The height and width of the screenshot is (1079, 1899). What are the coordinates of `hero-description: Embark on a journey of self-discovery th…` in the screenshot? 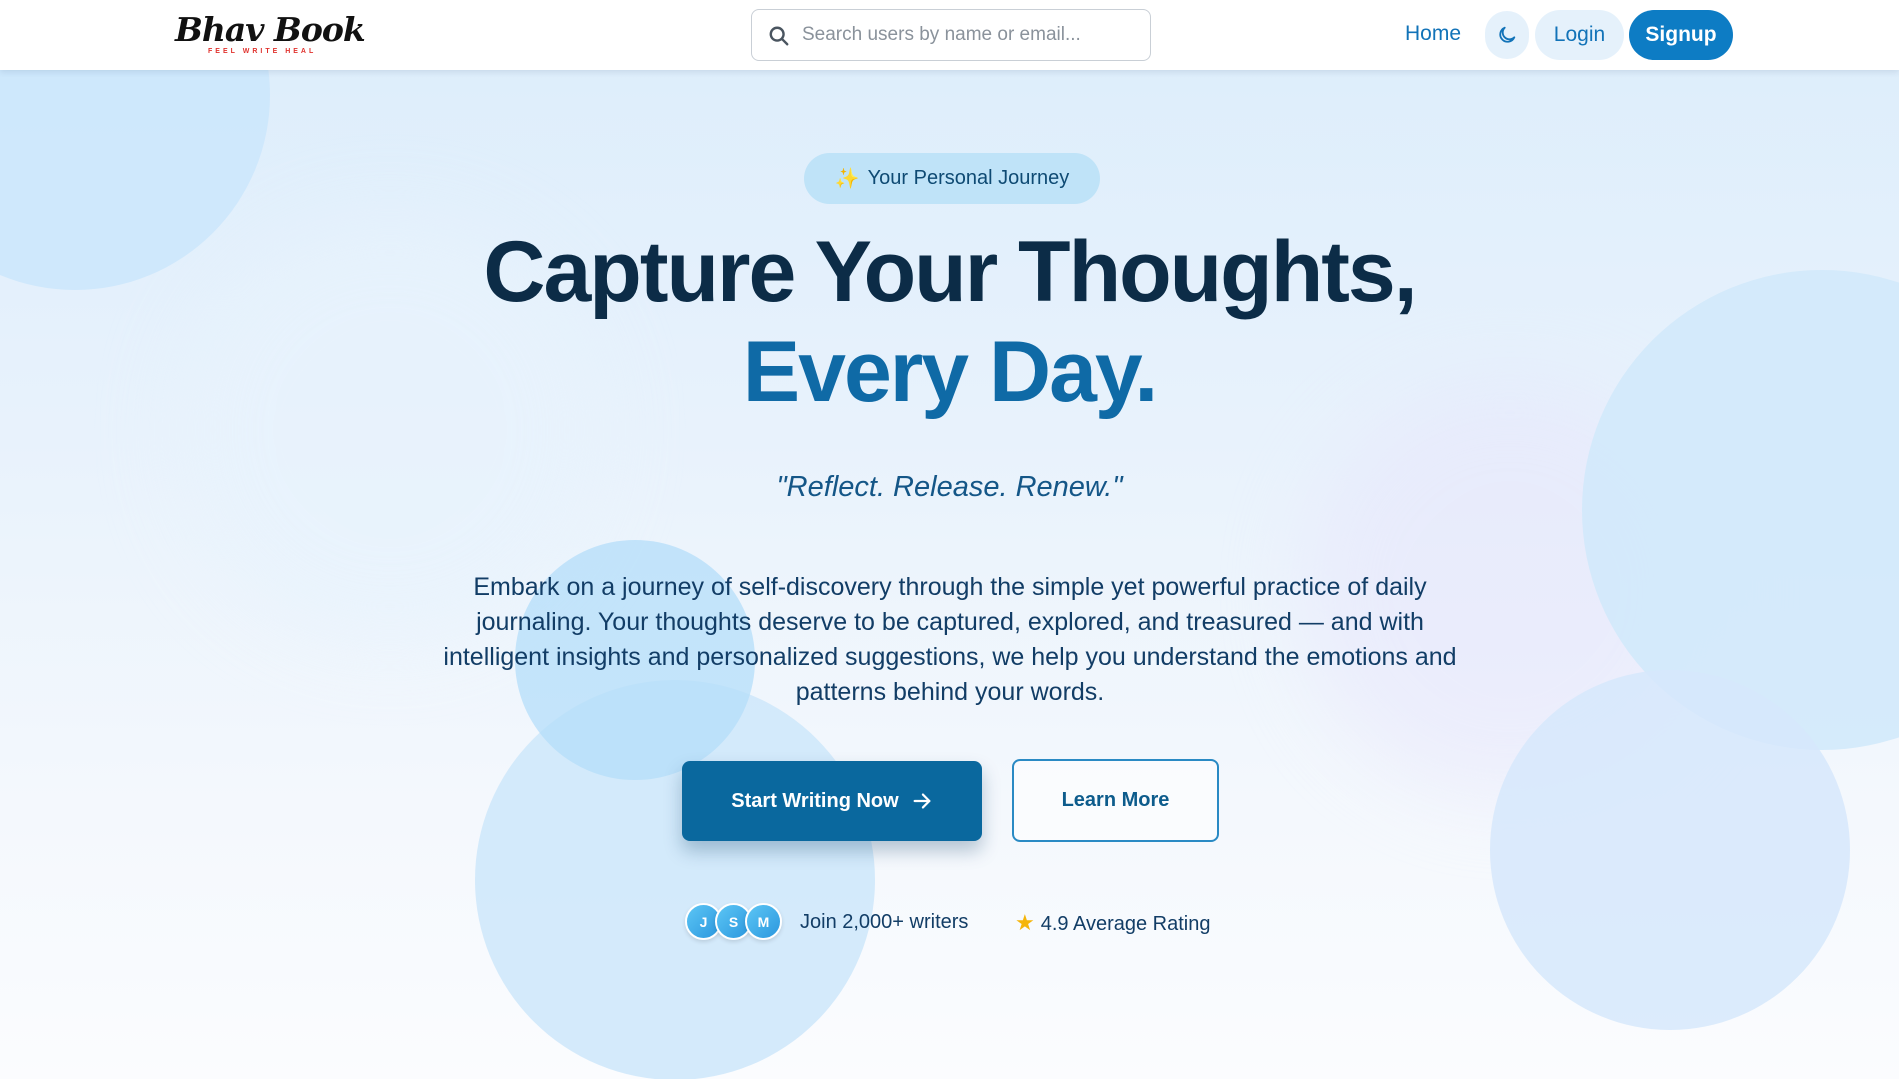 It's located at (950, 639).